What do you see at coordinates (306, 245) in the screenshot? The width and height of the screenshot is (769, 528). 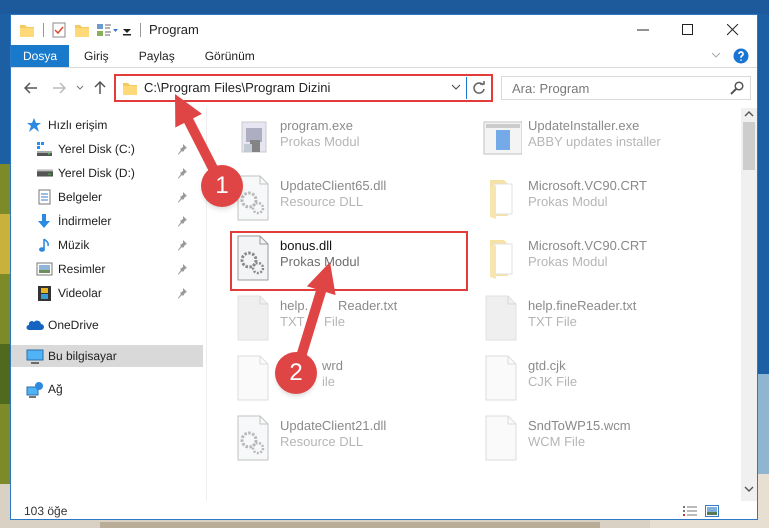 I see `file-name: bonus.dll` at bounding box center [306, 245].